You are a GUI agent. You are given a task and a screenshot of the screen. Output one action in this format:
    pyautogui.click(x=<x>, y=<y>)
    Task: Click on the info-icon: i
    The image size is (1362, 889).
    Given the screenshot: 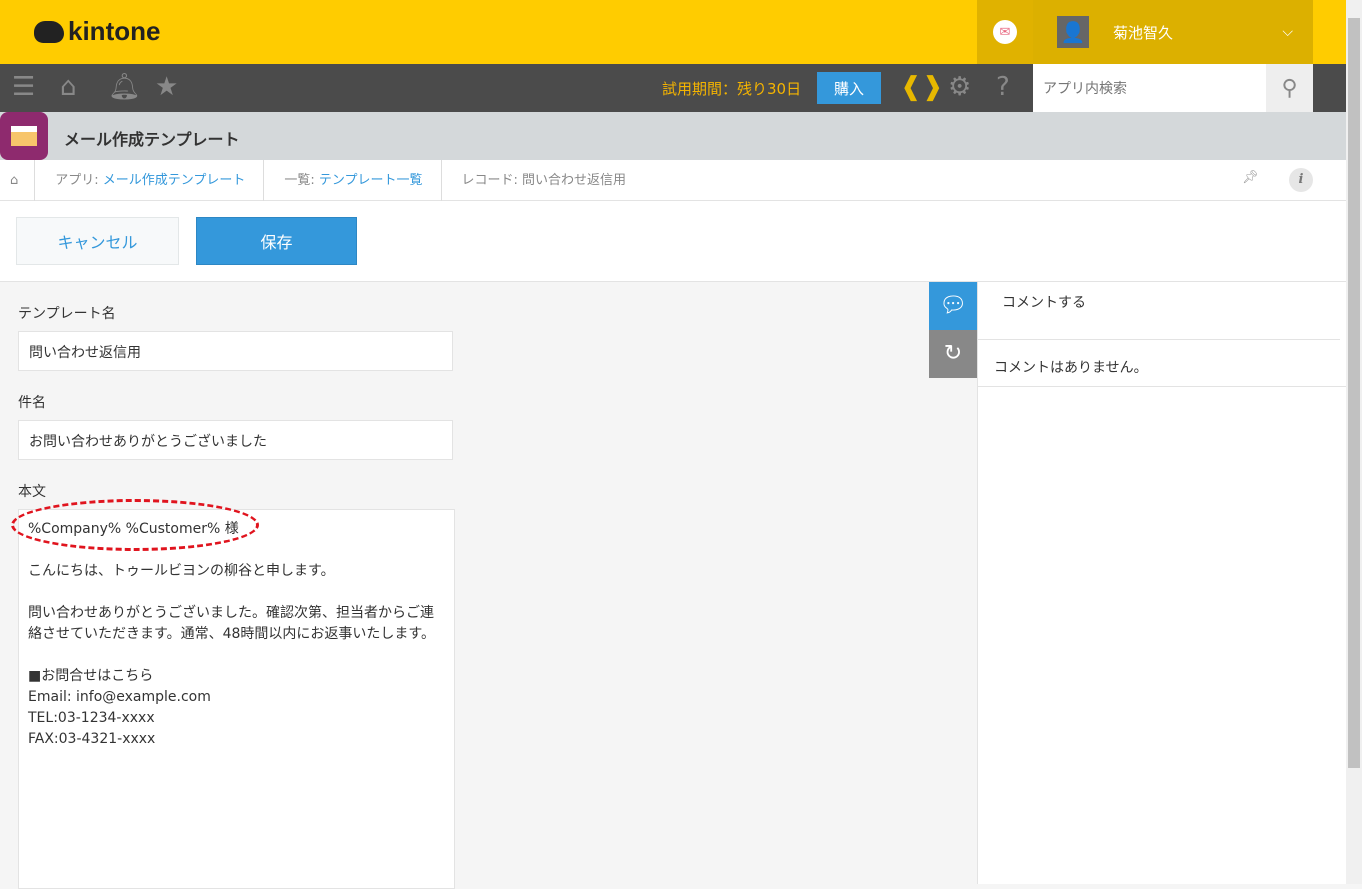 What is the action you would take?
    pyautogui.click(x=1301, y=180)
    